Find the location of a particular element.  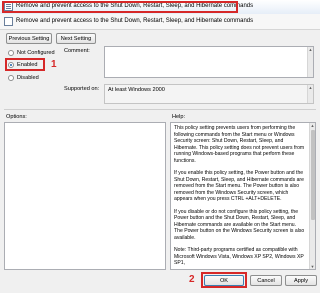

supported-scrollbar: ▲ is located at coordinates (310, 94).